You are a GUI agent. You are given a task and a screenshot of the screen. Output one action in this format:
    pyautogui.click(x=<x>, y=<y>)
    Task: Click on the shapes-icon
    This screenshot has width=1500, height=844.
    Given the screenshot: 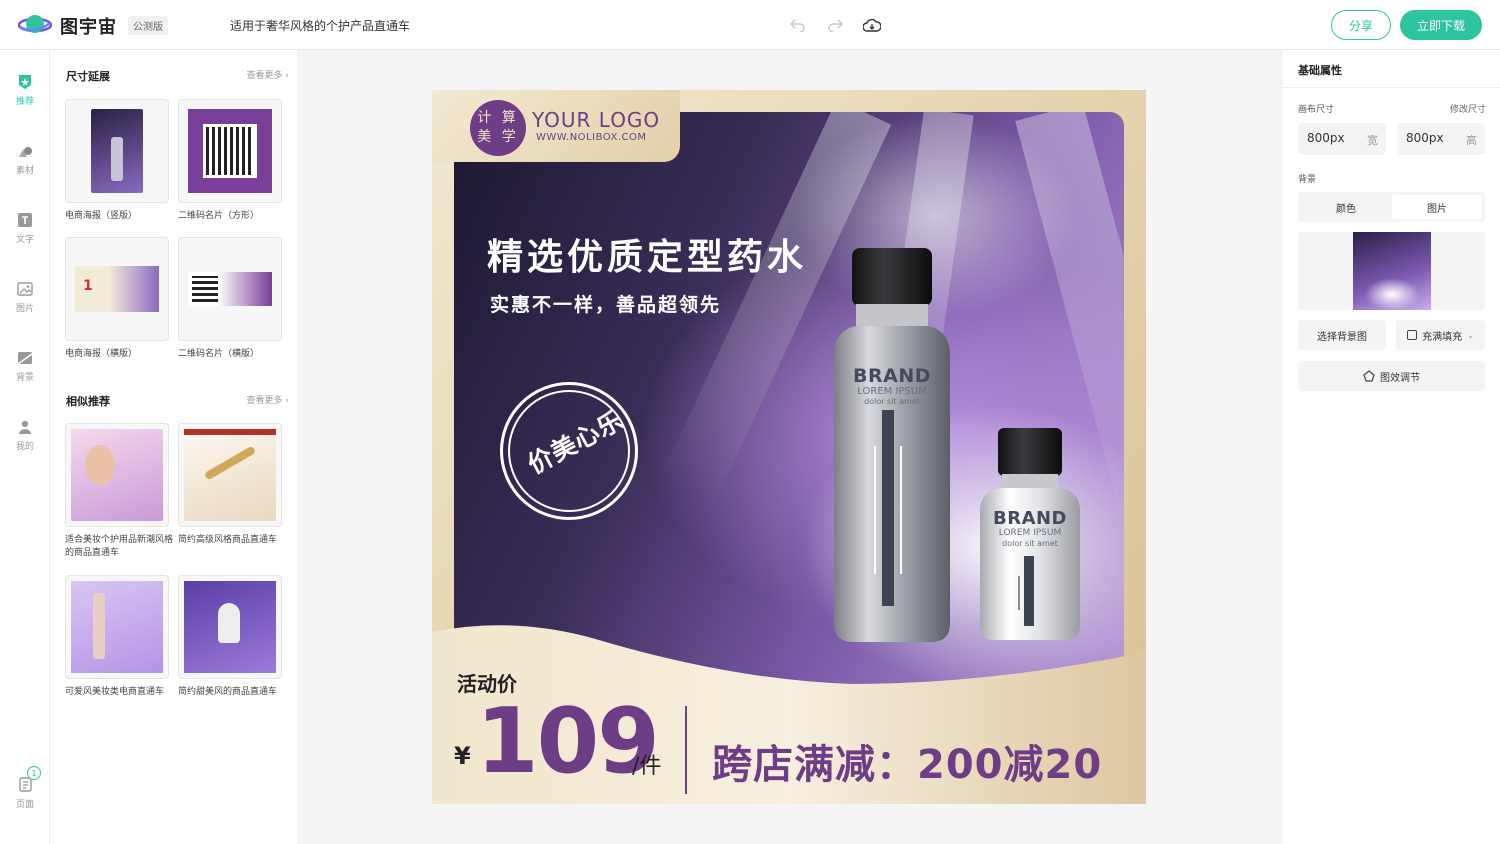 What is the action you would take?
    pyautogui.click(x=25, y=152)
    